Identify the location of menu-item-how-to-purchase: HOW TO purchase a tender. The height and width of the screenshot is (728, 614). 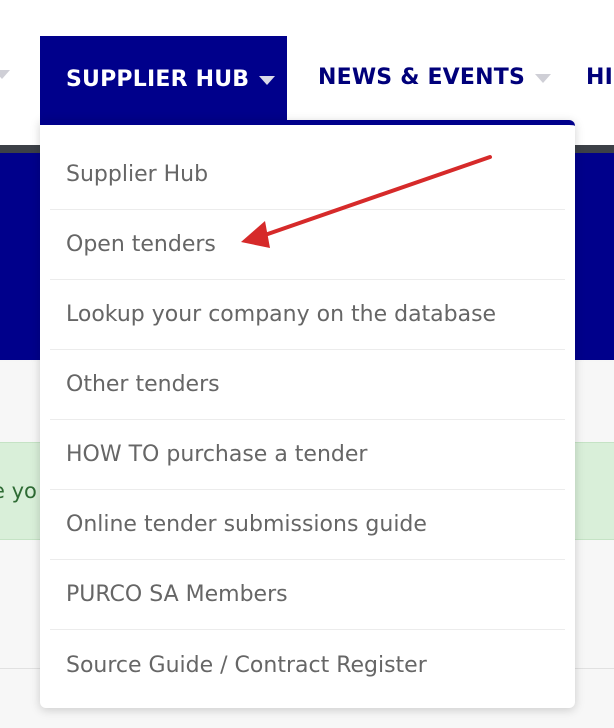
(307, 455).